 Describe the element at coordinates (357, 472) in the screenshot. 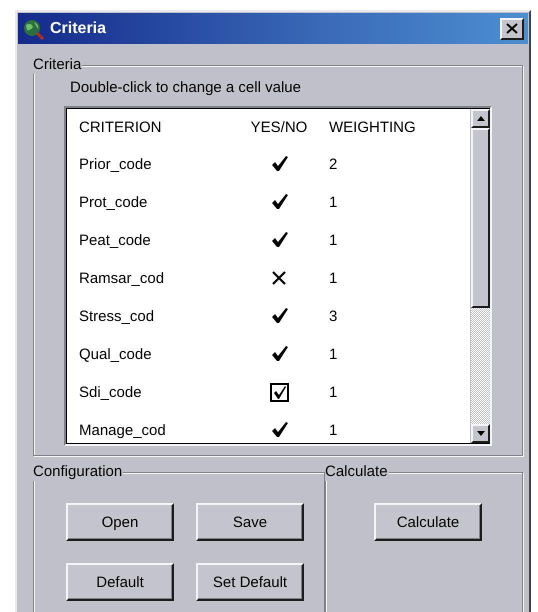

I see `group-label: Calculate` at that location.